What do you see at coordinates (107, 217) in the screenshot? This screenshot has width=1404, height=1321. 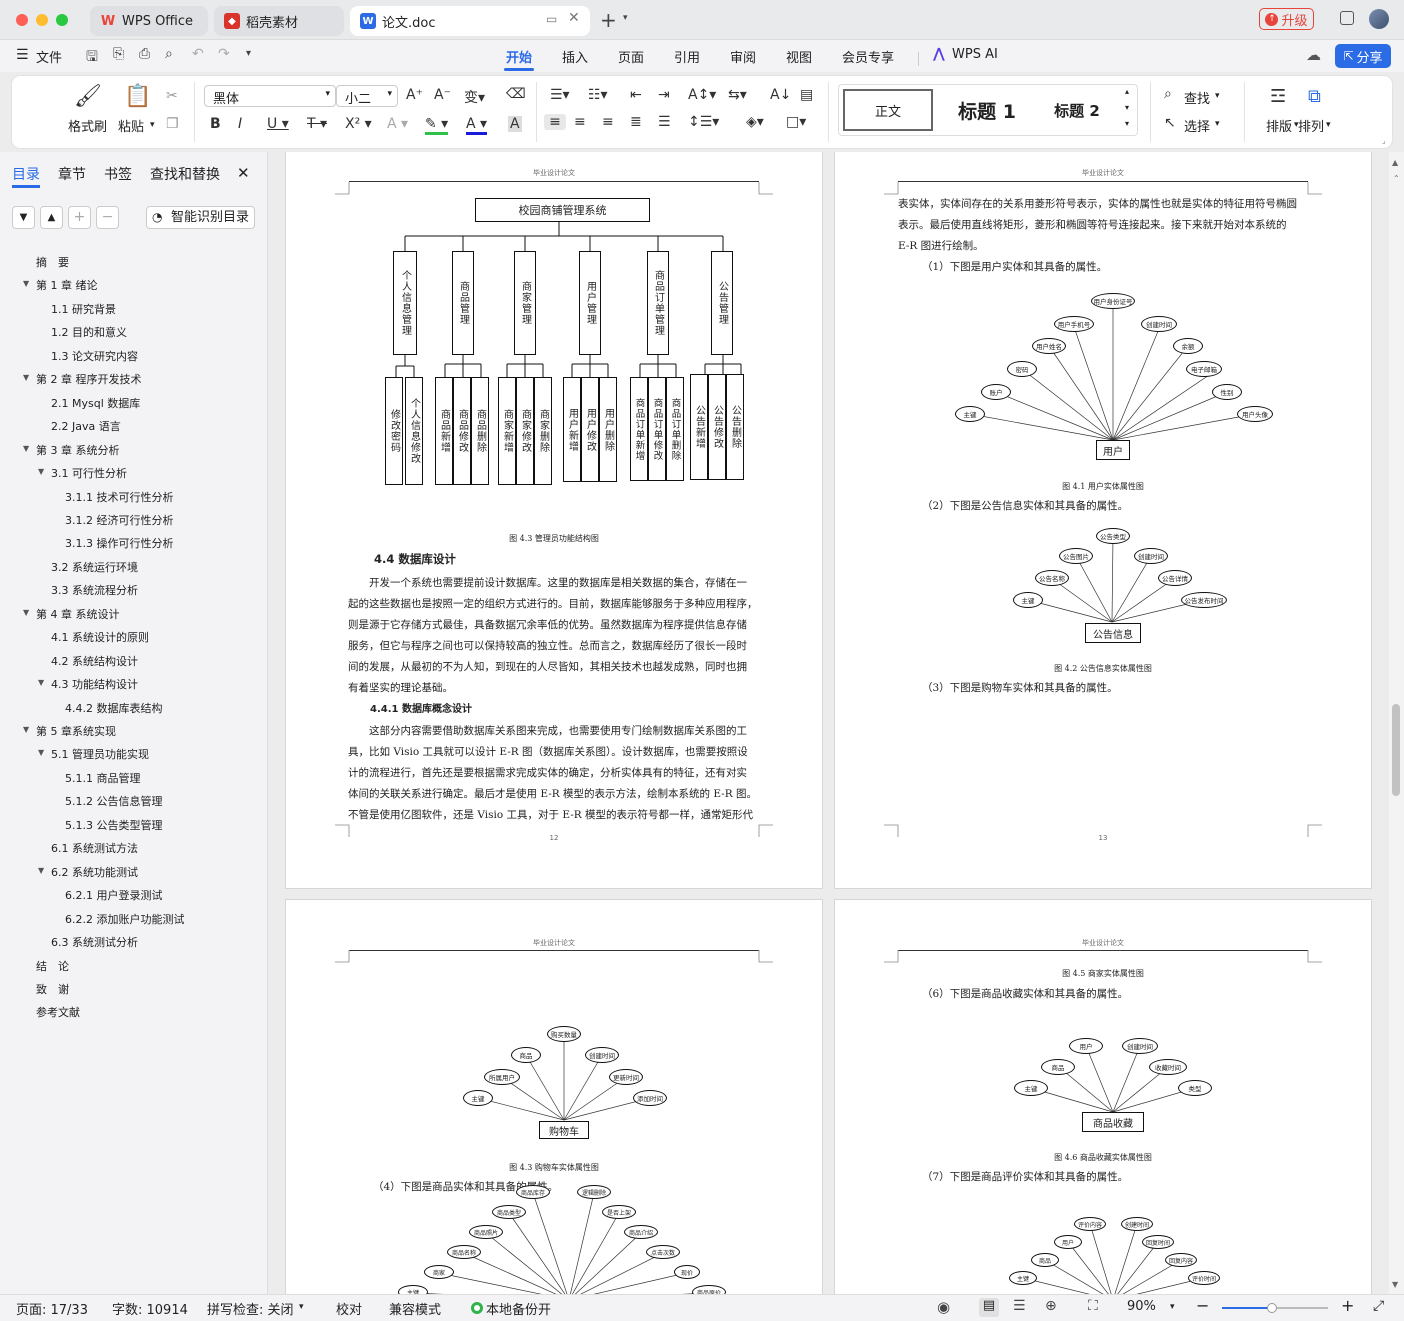 I see `remove-heading-button: −` at bounding box center [107, 217].